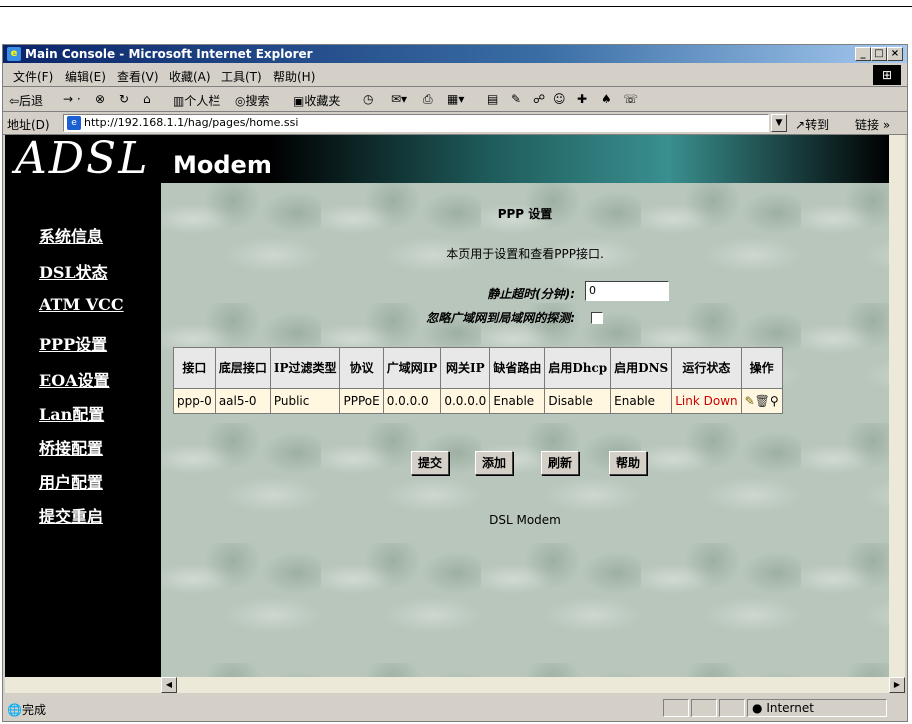  What do you see at coordinates (71, 413) in the screenshot?
I see `sidebar-item-lan-config: Lan配置` at bounding box center [71, 413].